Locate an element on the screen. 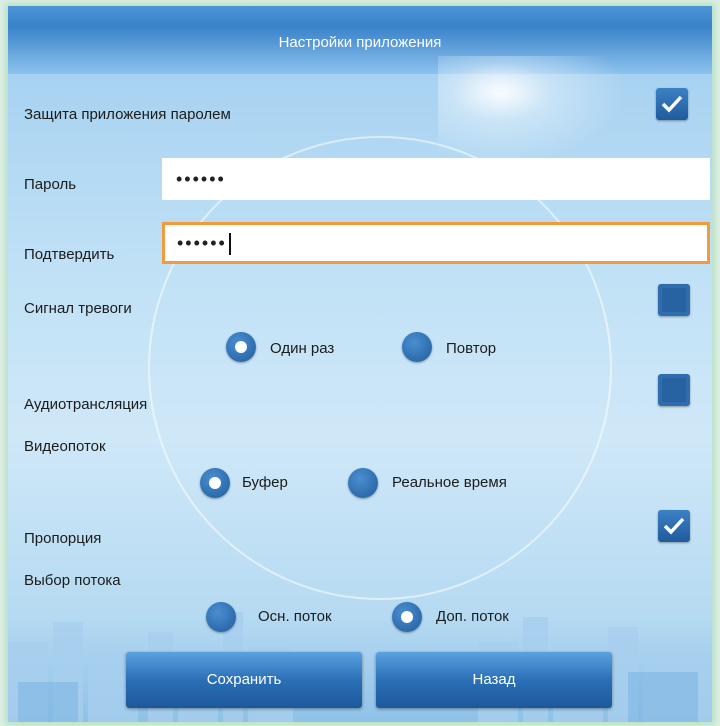  video-buffer-label: Буфер is located at coordinates (265, 482).